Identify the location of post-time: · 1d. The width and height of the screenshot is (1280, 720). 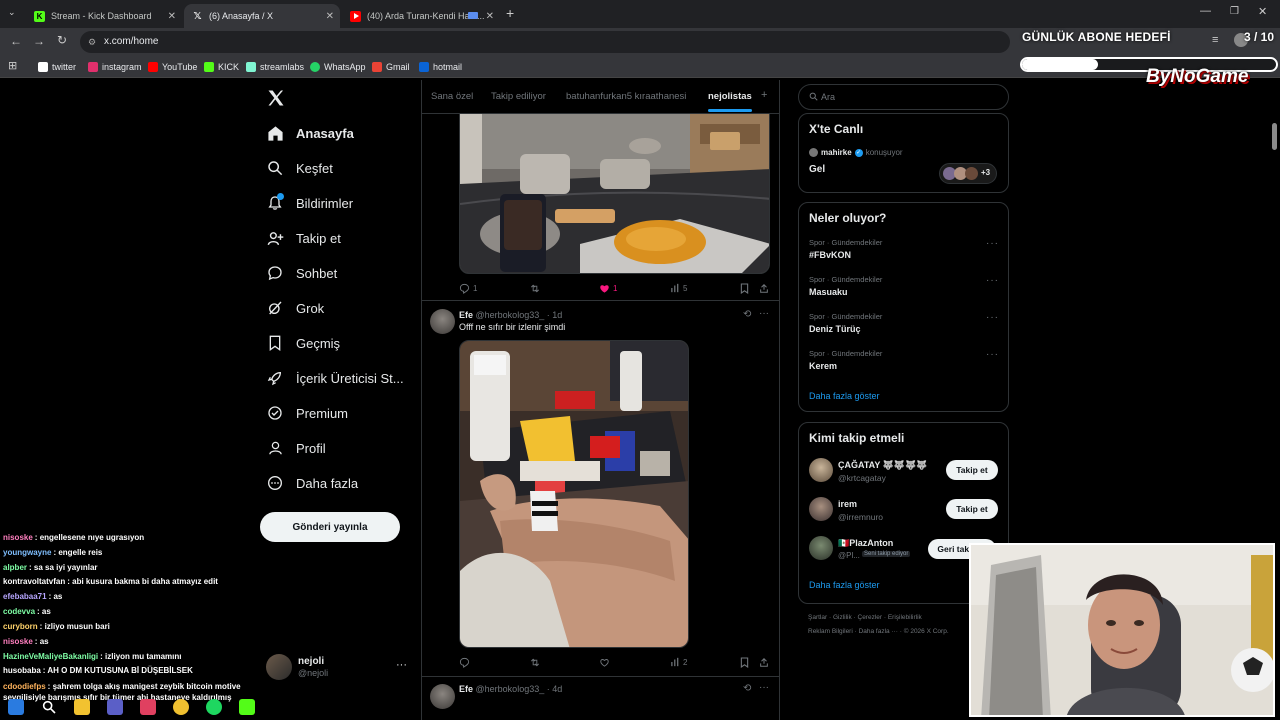
(555, 315).